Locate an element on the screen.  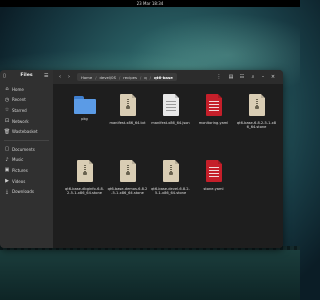
clock: 23 Mar 18:34 is located at coordinates (150, 3).